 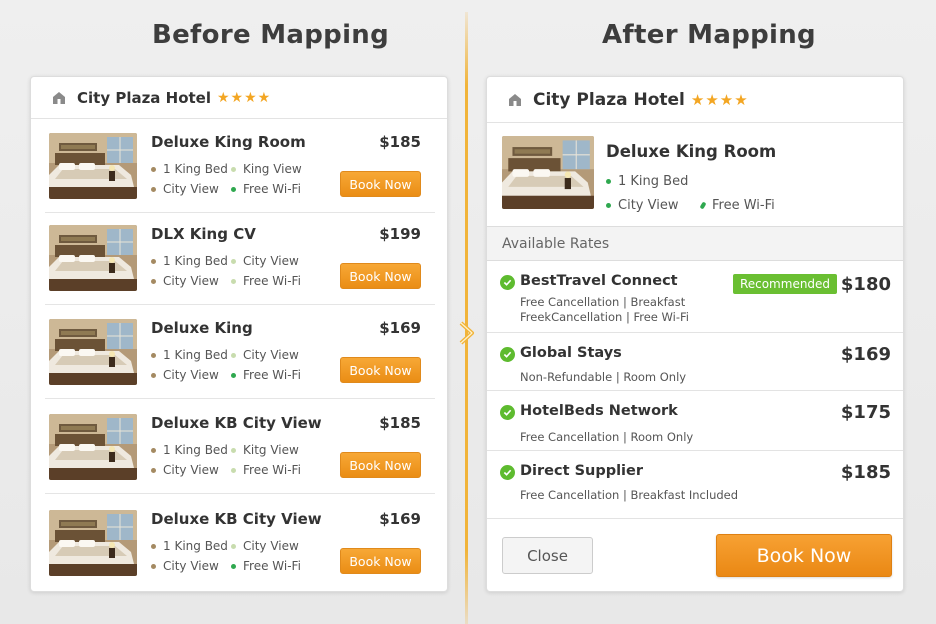 What do you see at coordinates (599, 281) in the screenshot?
I see `provider-name: BestTravel Connect` at bounding box center [599, 281].